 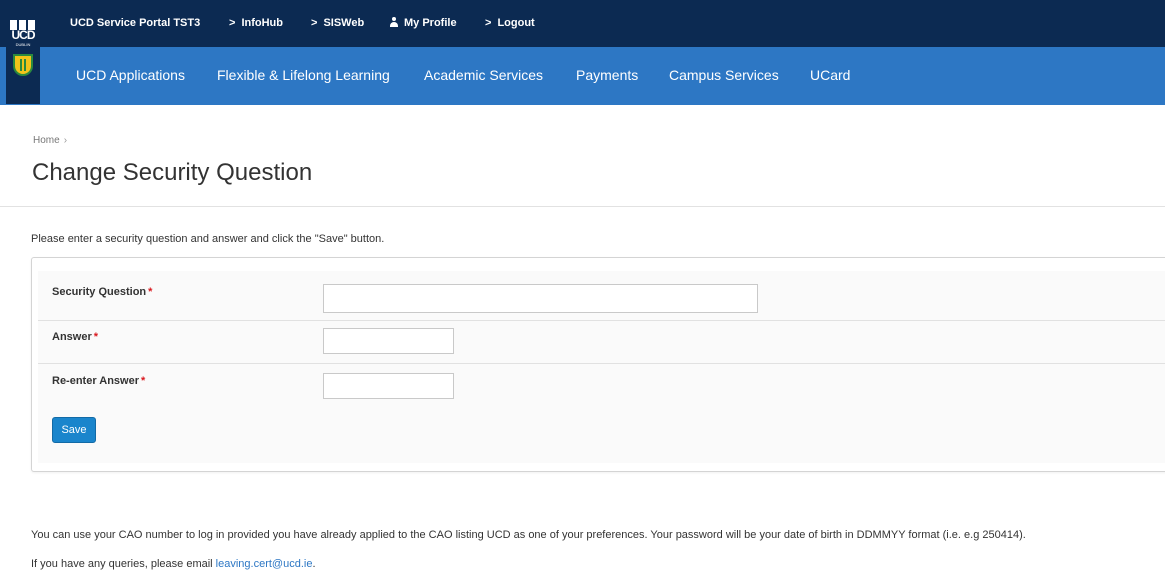 What do you see at coordinates (72, 337) in the screenshot?
I see `answer-label-text: Answer` at bounding box center [72, 337].